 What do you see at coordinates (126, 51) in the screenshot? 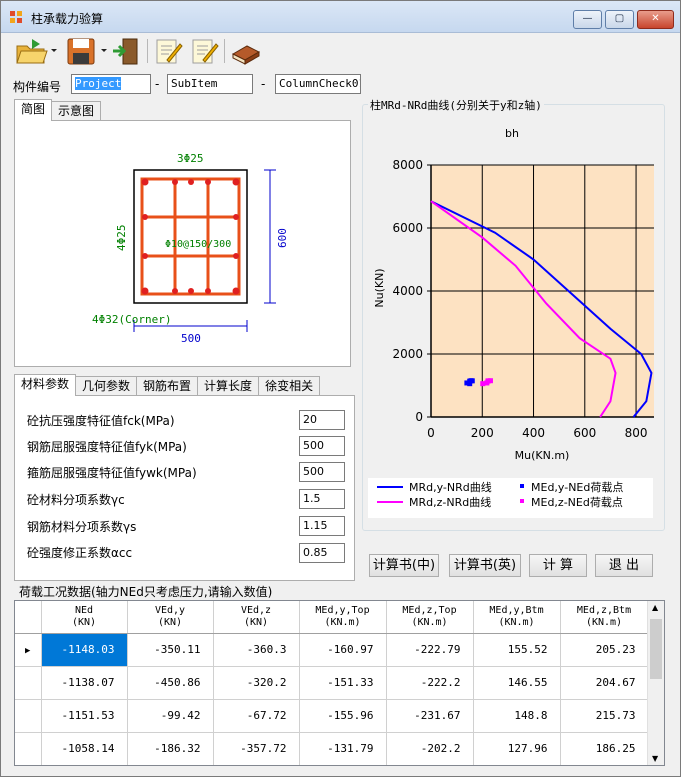
I see `exit-door-icon` at bounding box center [126, 51].